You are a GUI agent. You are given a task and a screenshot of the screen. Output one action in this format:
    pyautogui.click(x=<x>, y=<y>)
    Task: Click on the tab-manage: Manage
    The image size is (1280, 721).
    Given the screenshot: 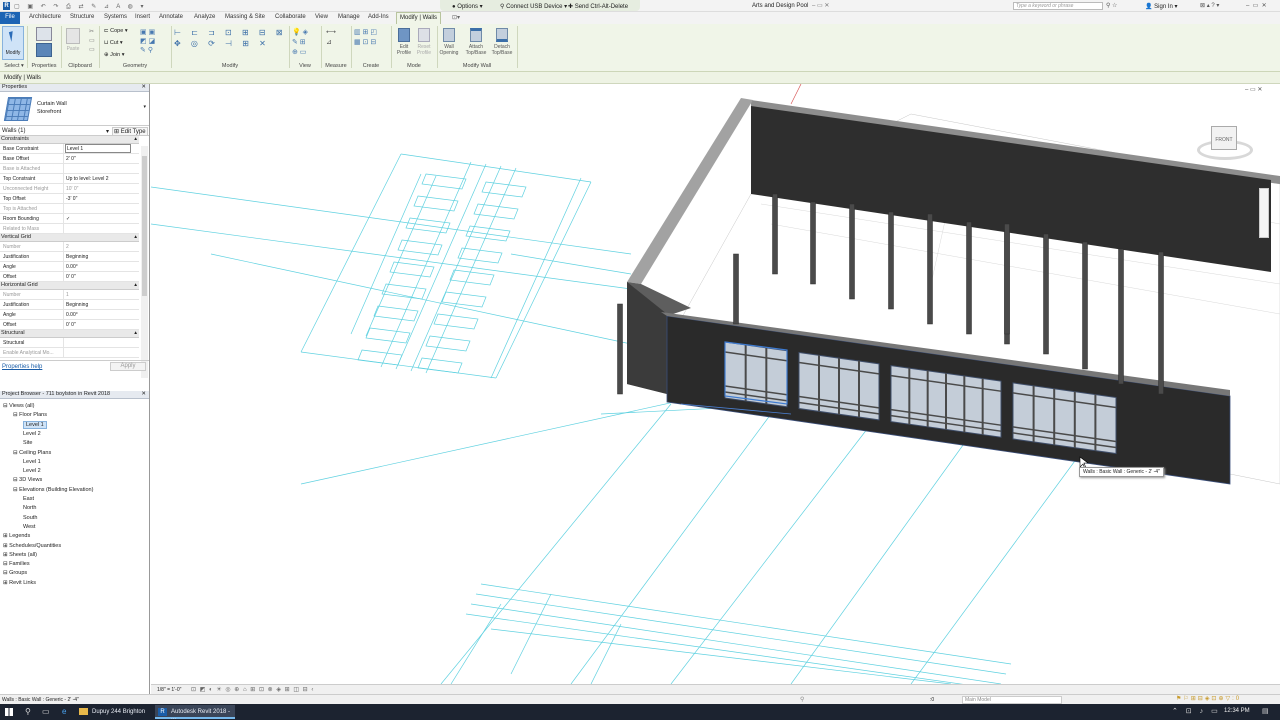 What is the action you would take?
    pyautogui.click(x=349, y=17)
    